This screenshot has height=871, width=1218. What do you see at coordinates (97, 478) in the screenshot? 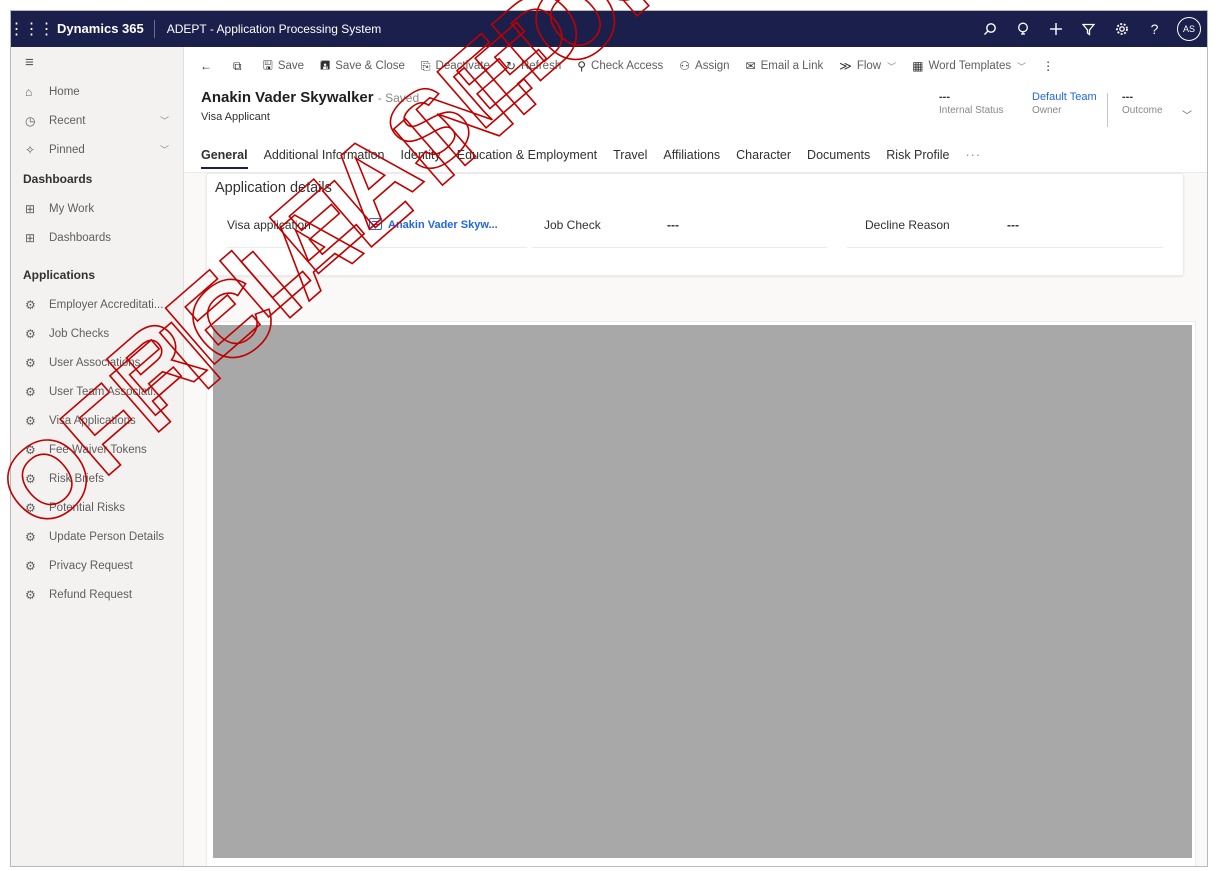
I see `nav-item-risk-briefs: ⚙ Risk Briefs` at bounding box center [97, 478].